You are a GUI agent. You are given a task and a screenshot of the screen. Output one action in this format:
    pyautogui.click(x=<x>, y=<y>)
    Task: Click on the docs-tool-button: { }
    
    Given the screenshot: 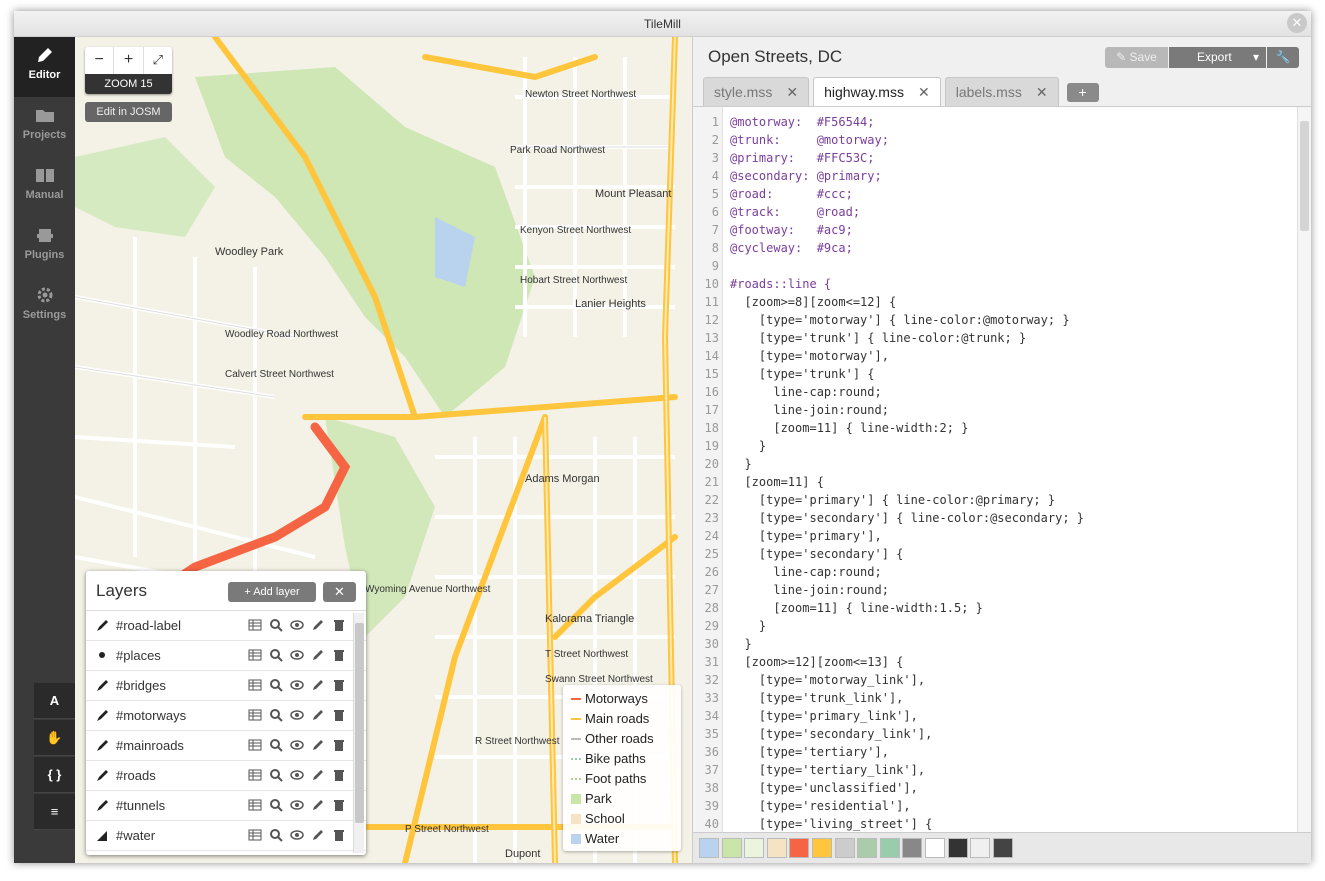 What is the action you would take?
    pyautogui.click(x=54, y=775)
    